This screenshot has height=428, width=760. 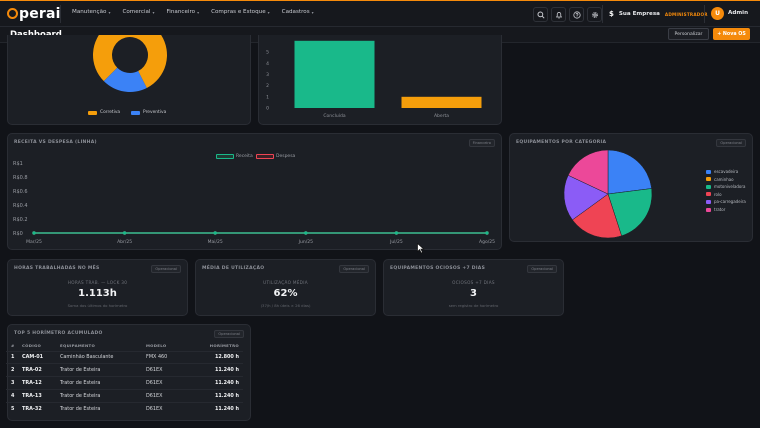 What do you see at coordinates (267, 64) in the screenshot?
I see `y-tick-label: 4` at bounding box center [267, 64].